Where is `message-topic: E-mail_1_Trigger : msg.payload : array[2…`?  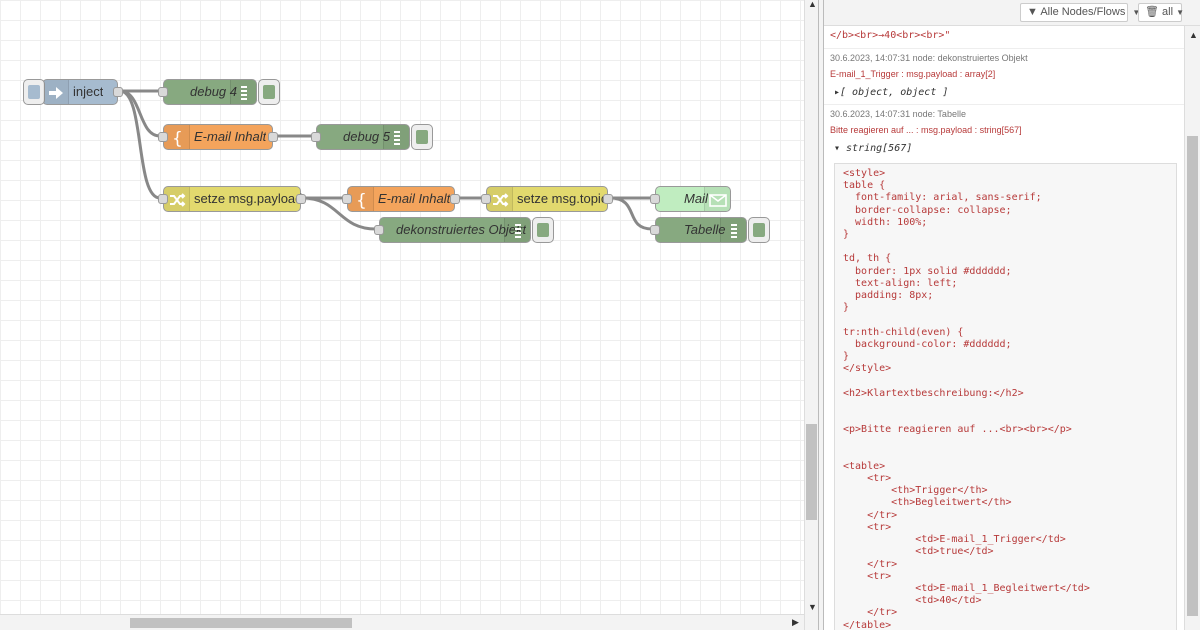
message-topic: E-mail_1_Trigger : msg.payload : array[2… is located at coordinates (1004, 74).